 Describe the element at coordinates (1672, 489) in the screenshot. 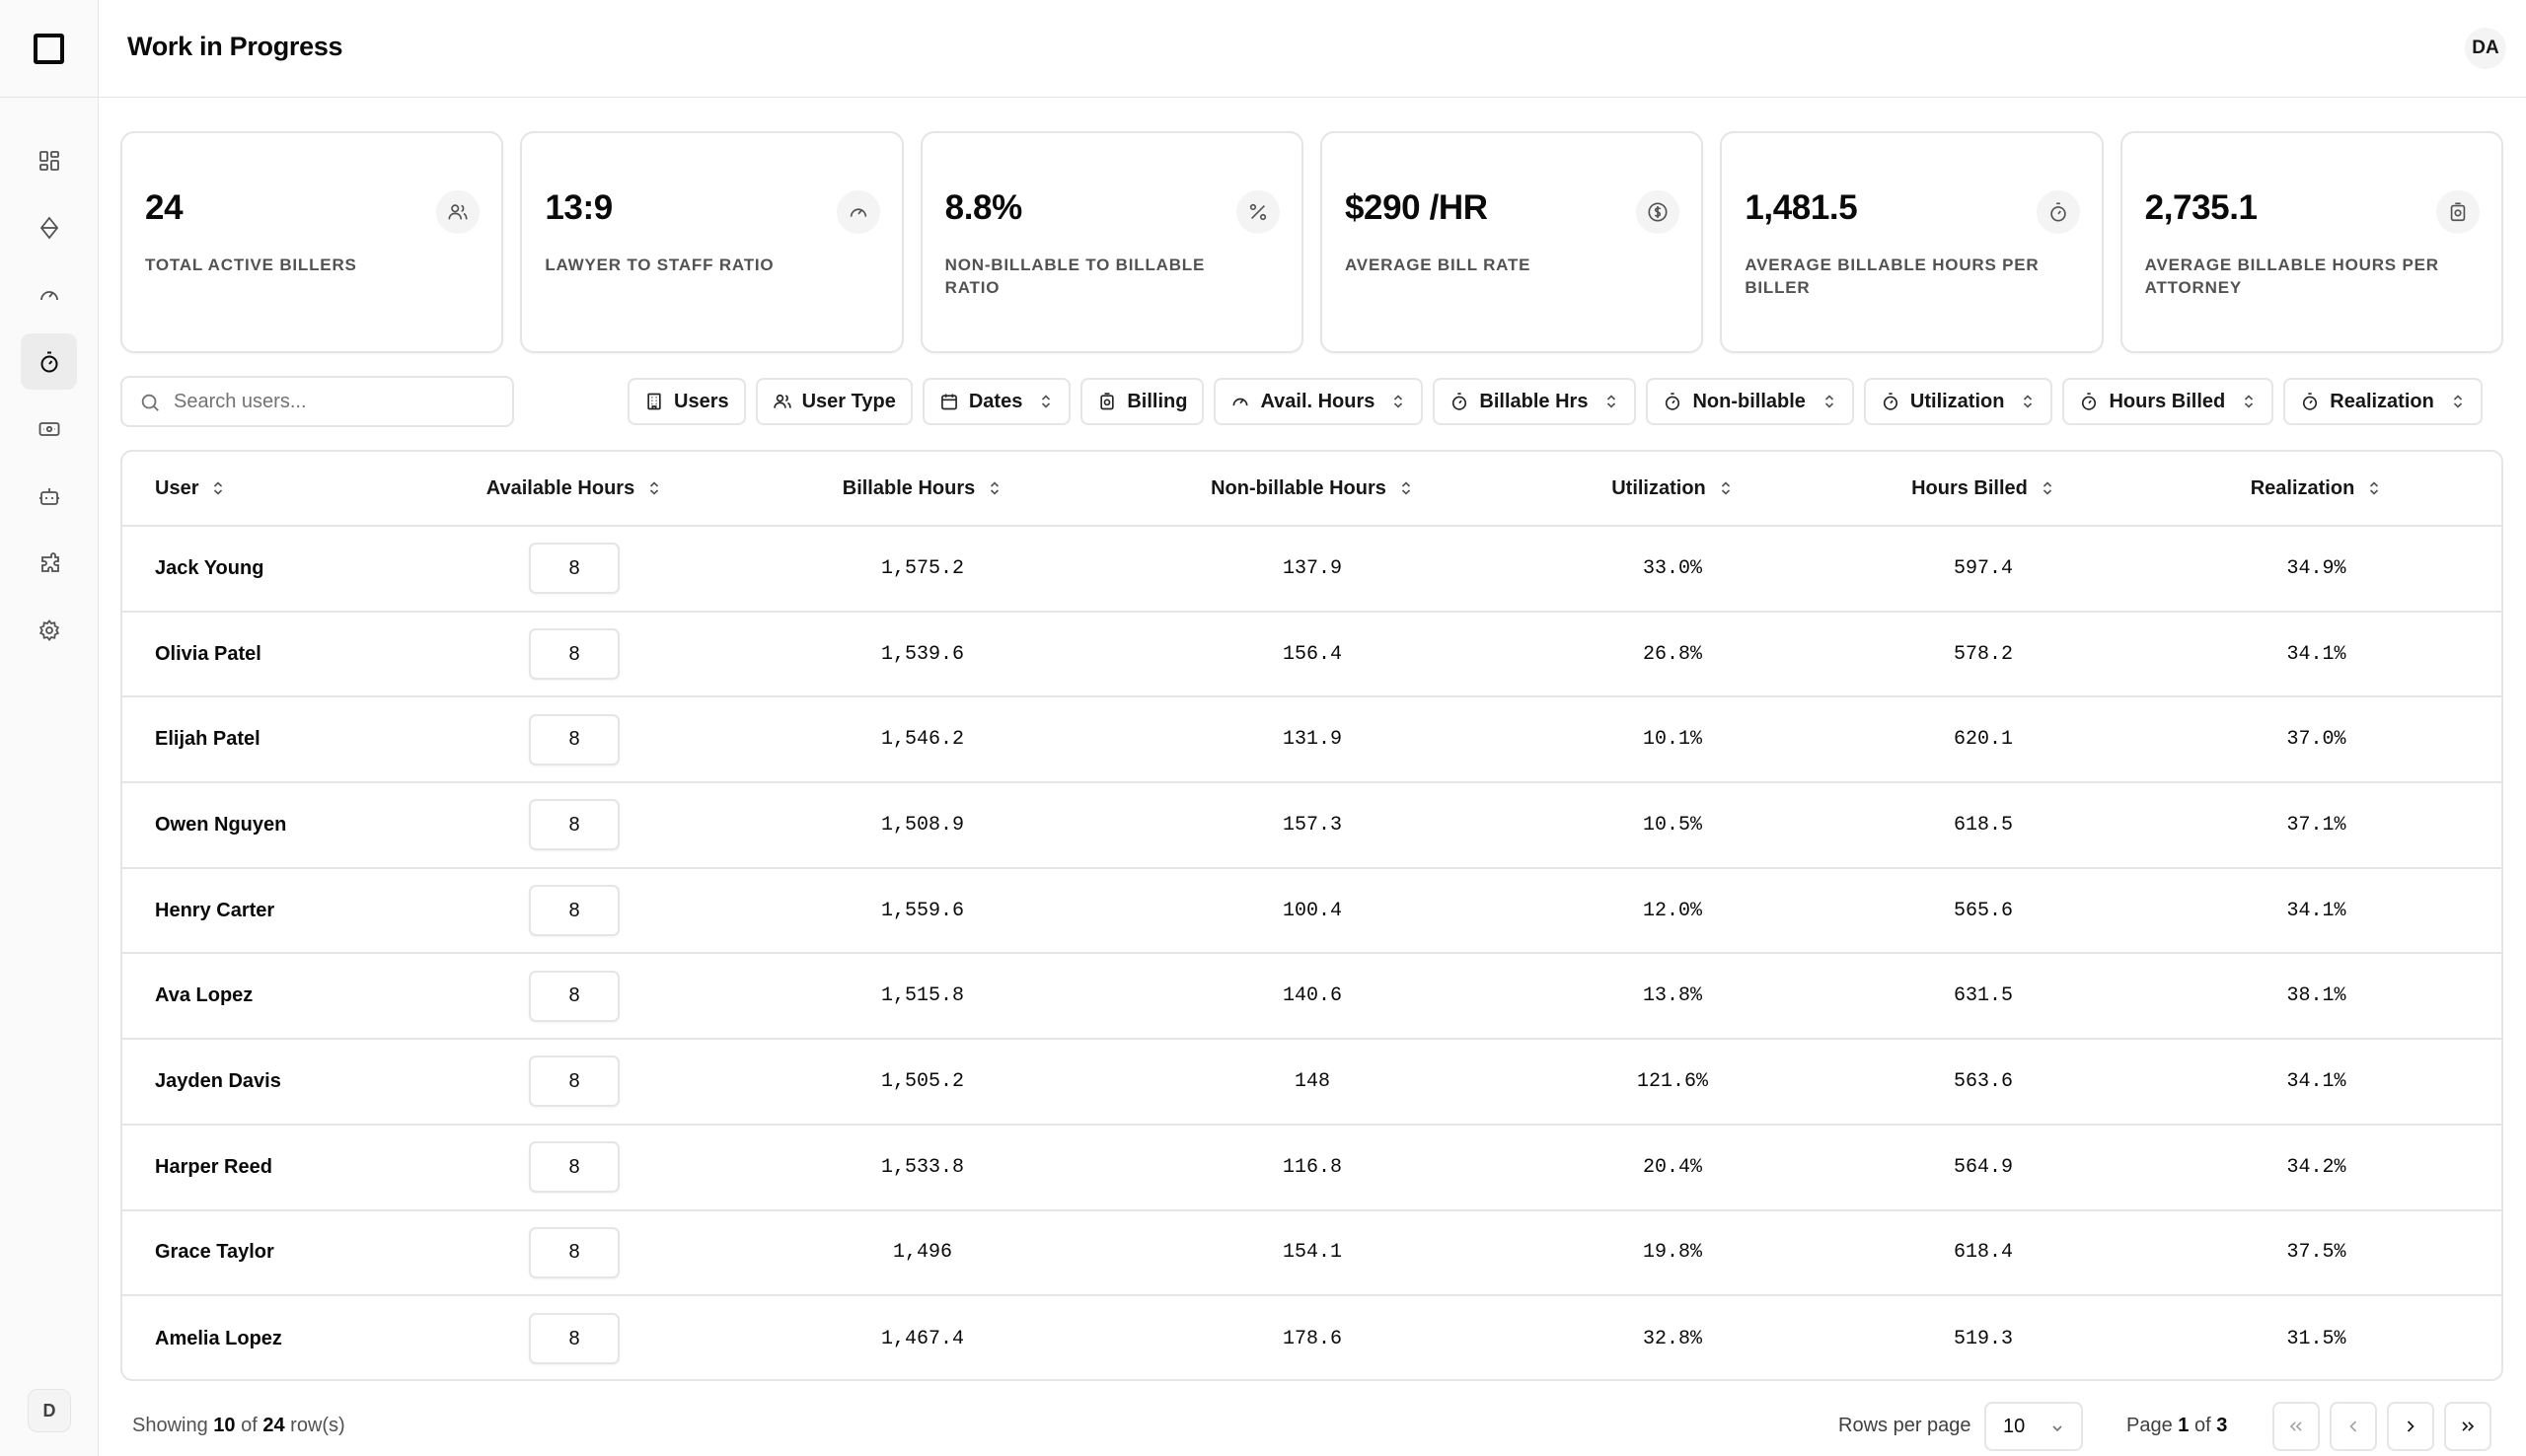

I see `column-header-utilization: Utilization` at that location.